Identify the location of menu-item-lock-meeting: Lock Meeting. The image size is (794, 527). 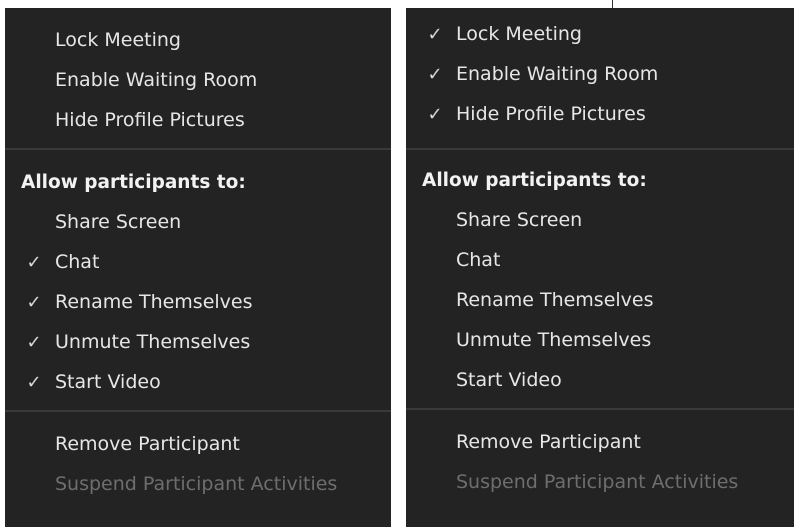
(198, 40).